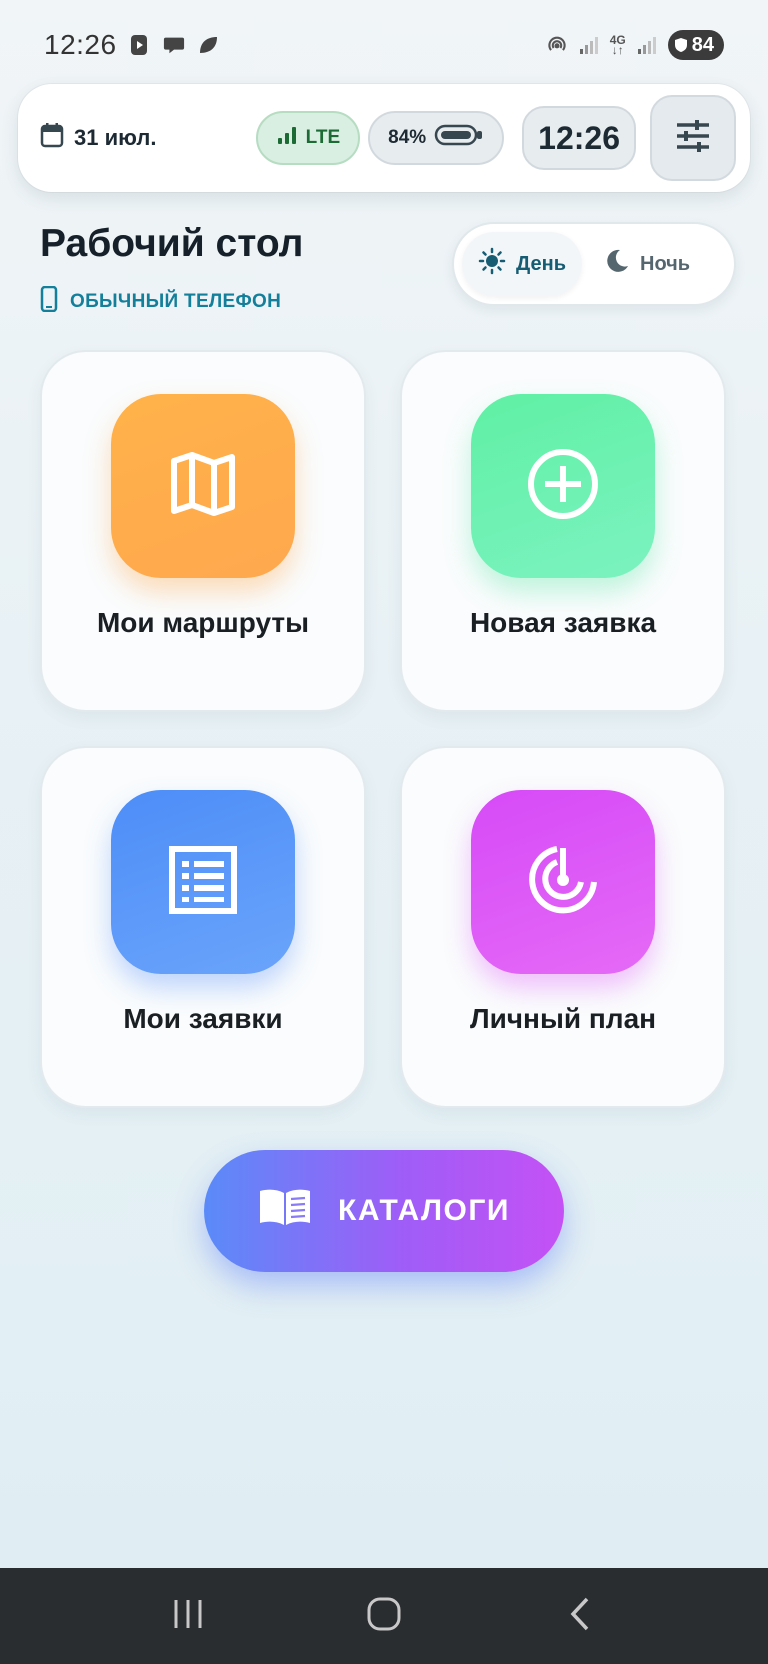 The image size is (768, 1664). I want to click on plus-circle-icon, so click(563, 486).